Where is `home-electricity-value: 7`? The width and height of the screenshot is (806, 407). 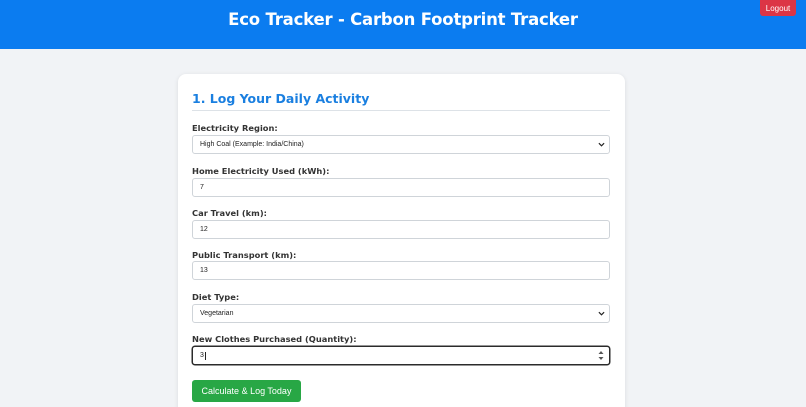 home-electricity-value: 7 is located at coordinates (202, 187).